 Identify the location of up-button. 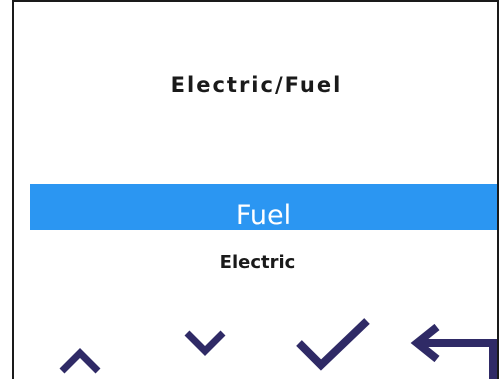
(80, 342).